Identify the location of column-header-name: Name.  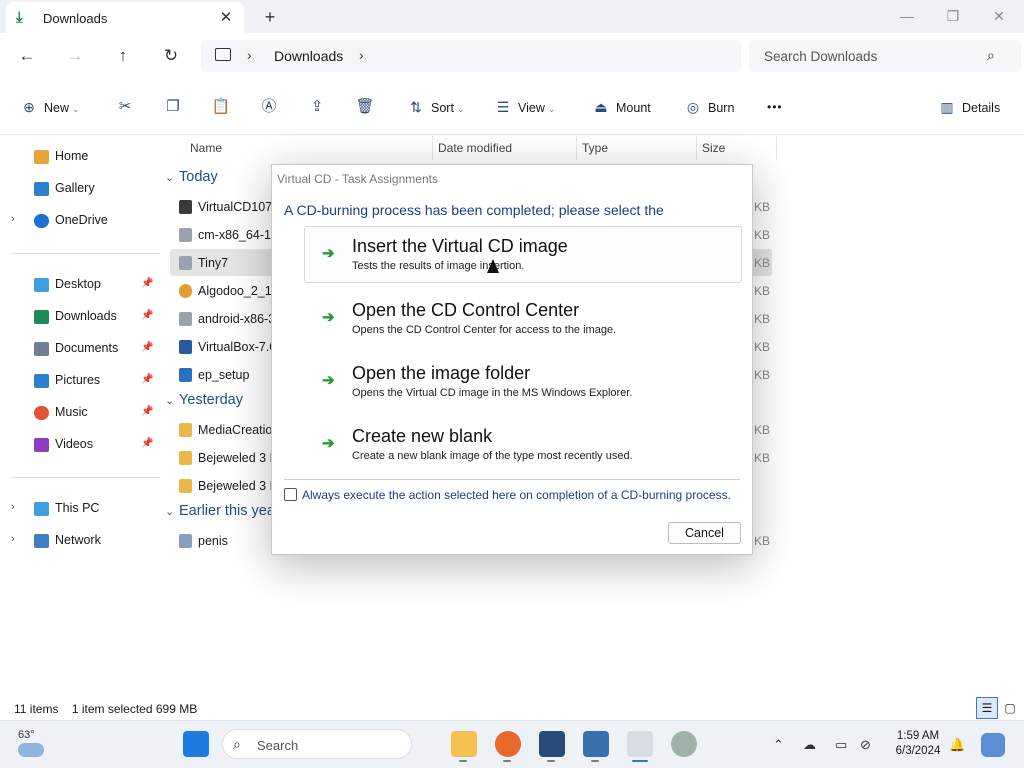
(206, 148).